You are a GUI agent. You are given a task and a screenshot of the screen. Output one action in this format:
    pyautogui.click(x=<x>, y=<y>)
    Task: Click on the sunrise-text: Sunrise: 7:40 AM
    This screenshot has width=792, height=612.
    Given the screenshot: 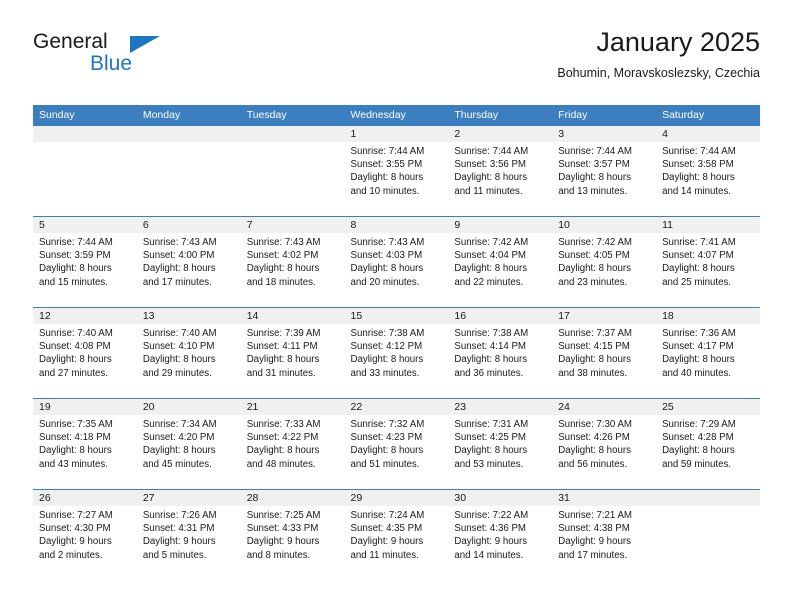 What is the action you would take?
    pyautogui.click(x=76, y=333)
    